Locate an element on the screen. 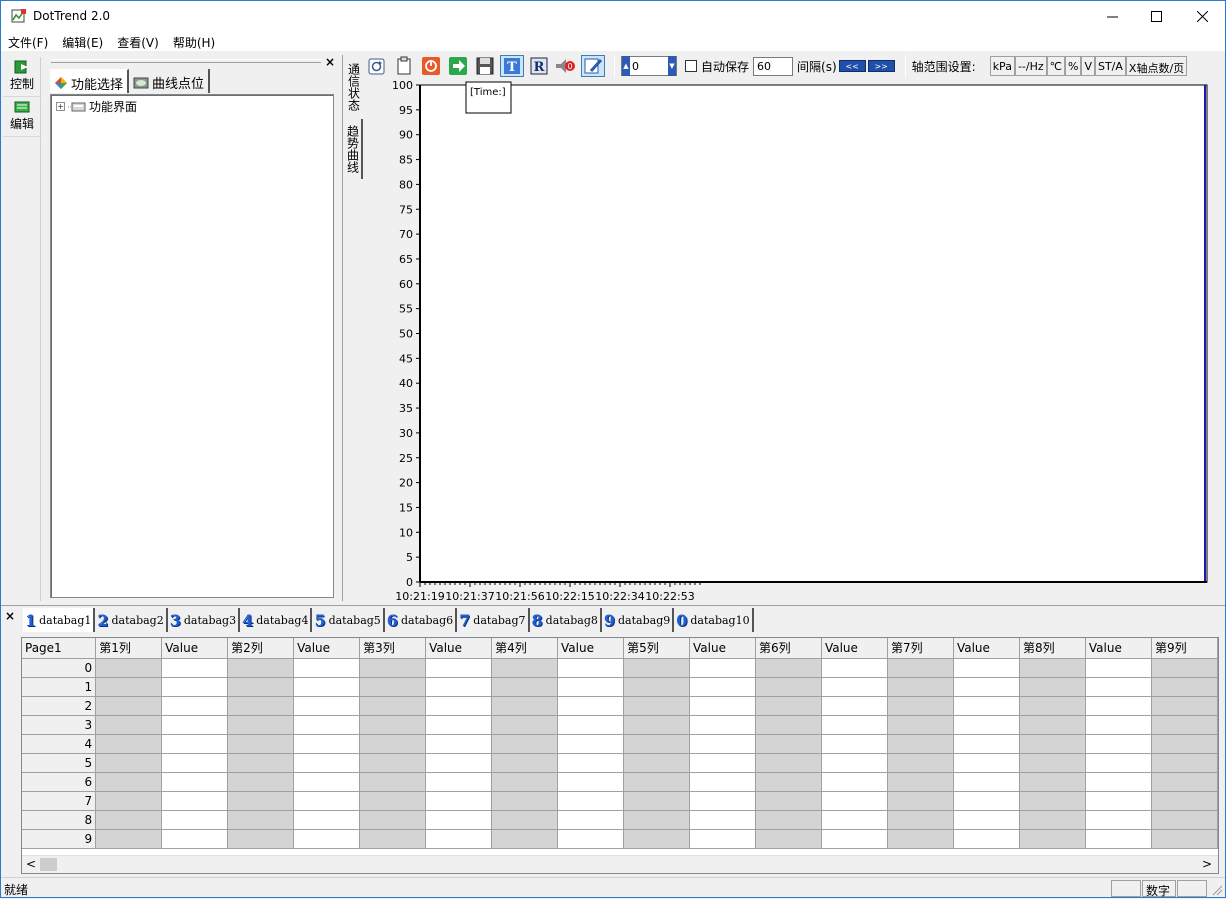  unit-sta-button: ST/A is located at coordinates (1110, 66).